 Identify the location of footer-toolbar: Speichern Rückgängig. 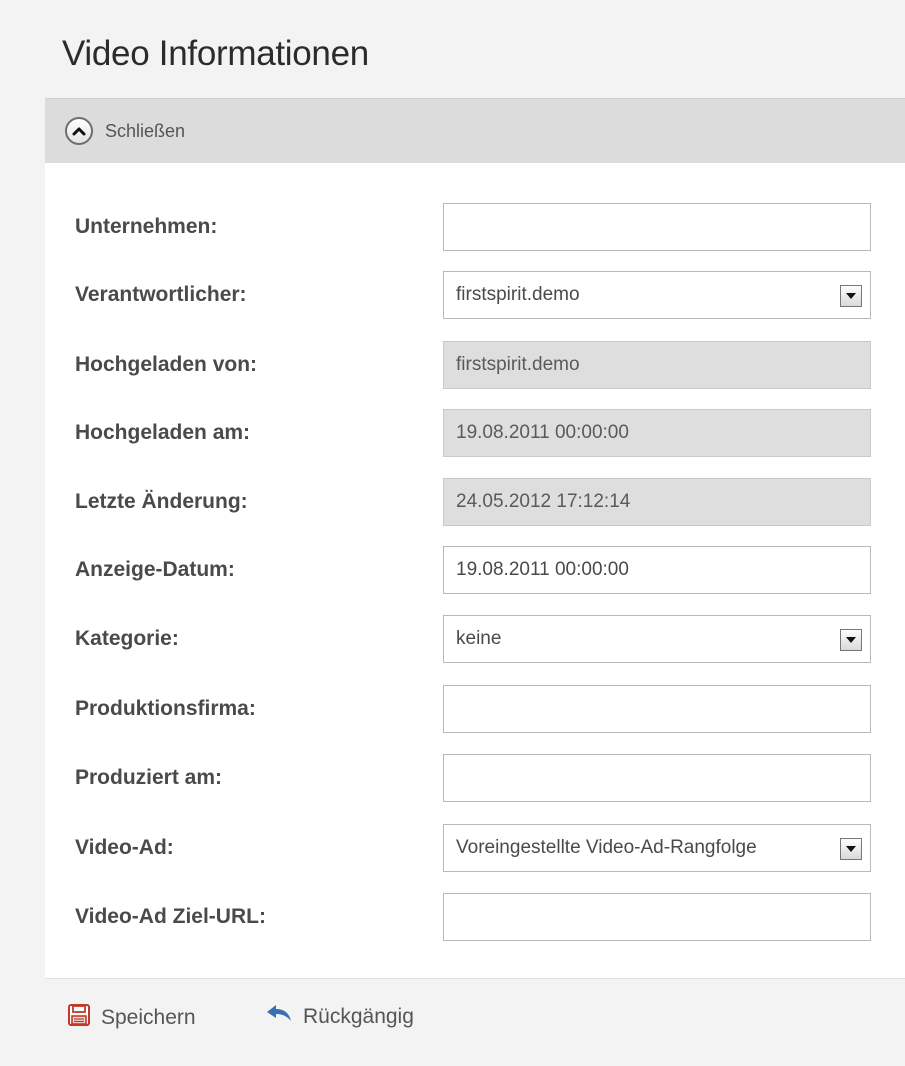
(475, 1019).